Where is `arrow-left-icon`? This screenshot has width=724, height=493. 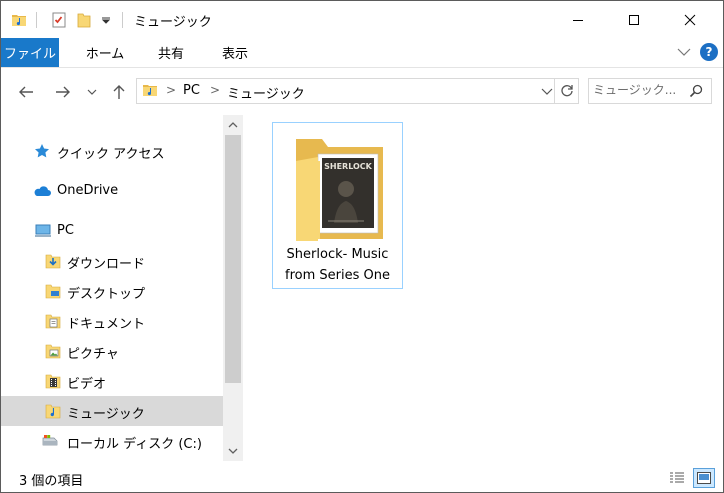 arrow-left-icon is located at coordinates (26, 92).